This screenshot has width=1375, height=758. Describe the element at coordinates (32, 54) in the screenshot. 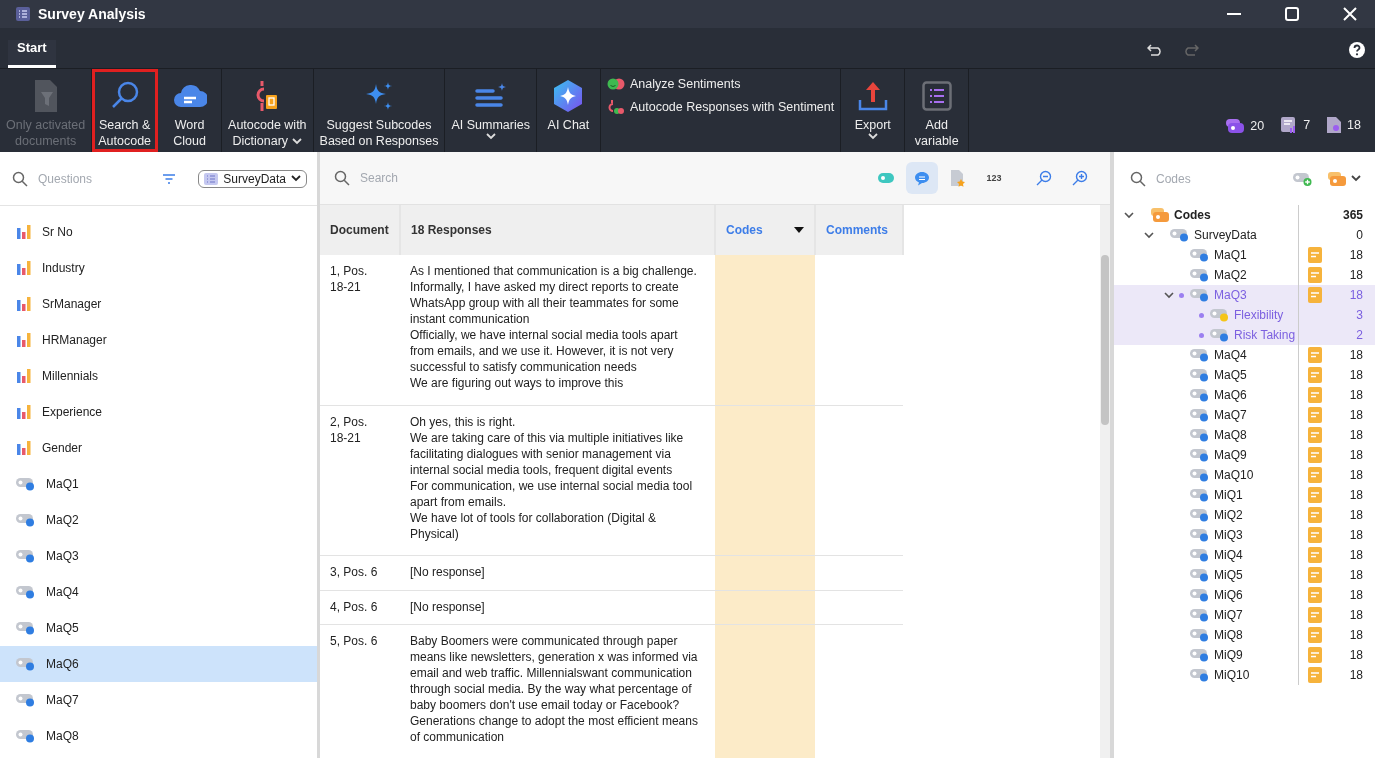

I see `ribbon-tab: Start` at that location.